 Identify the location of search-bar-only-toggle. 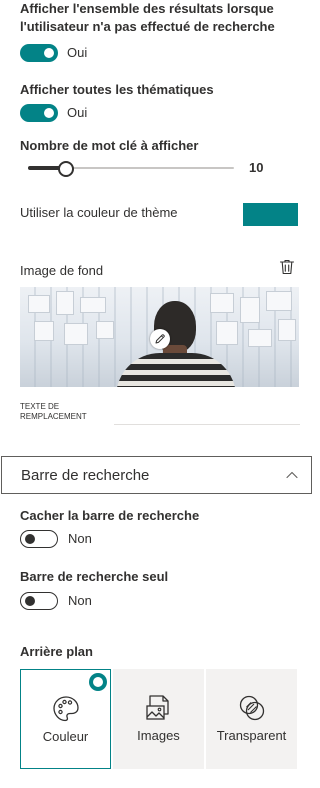
(39, 601).